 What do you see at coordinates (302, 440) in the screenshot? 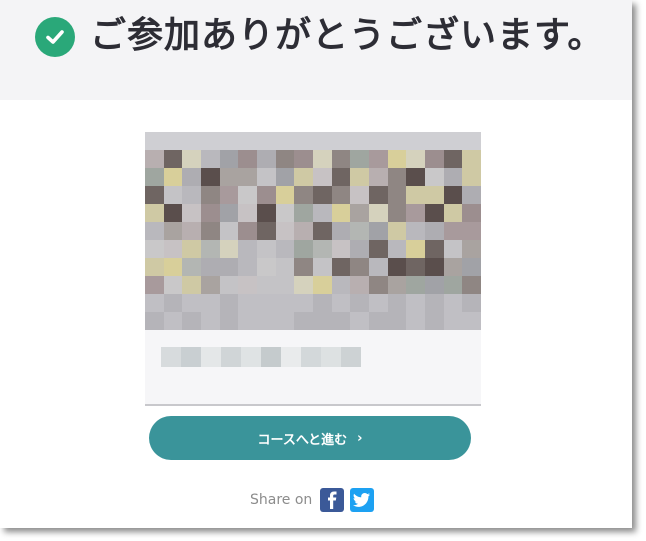
I see `go-to-course-label: コースへと進む` at bounding box center [302, 440].